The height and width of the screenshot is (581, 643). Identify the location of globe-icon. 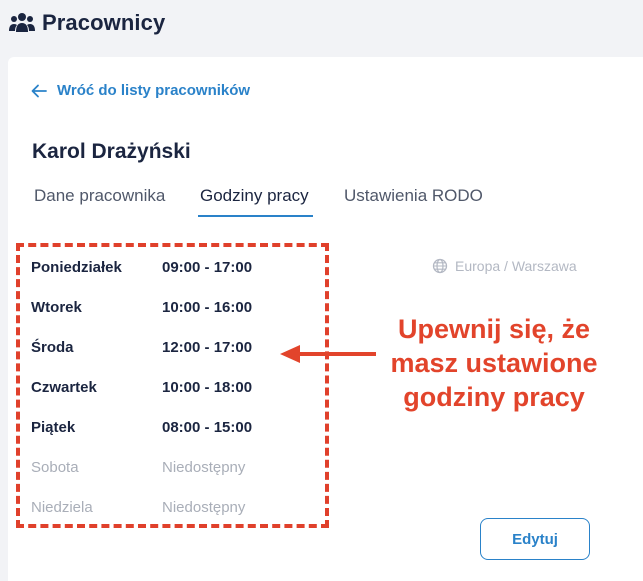
(440, 266).